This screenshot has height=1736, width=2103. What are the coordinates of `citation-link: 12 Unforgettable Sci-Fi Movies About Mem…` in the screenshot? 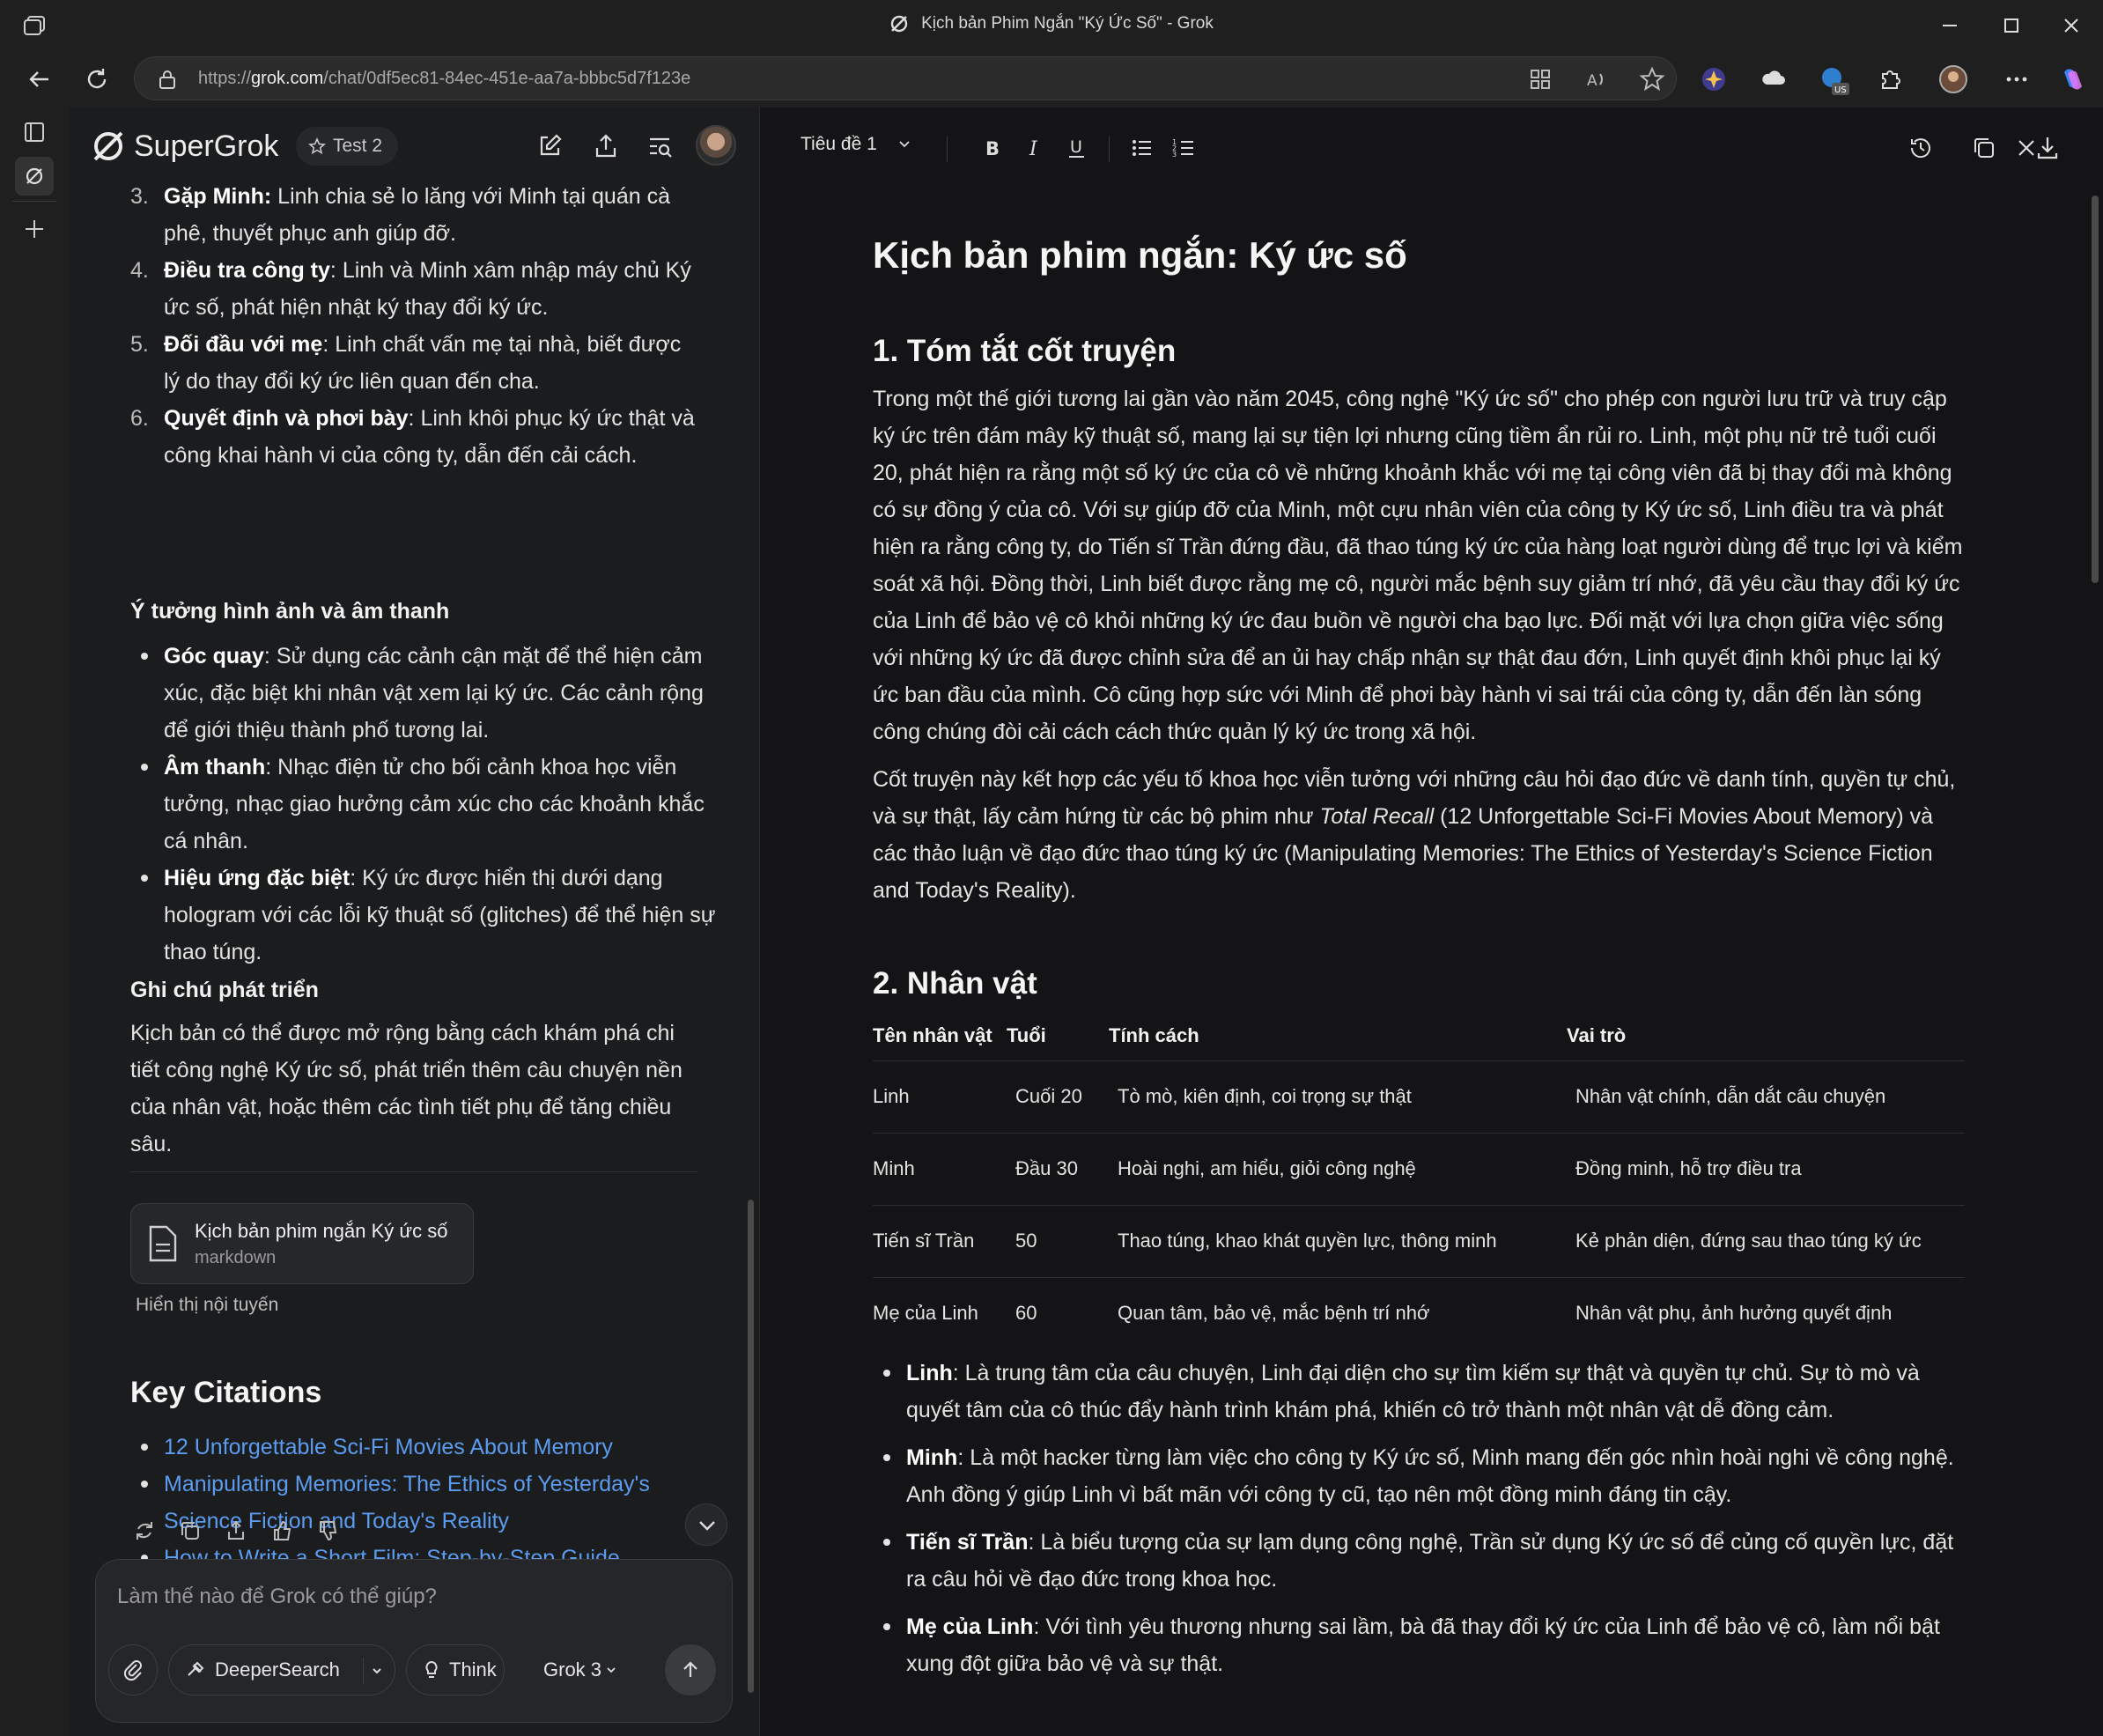 It's located at (416, 1447).